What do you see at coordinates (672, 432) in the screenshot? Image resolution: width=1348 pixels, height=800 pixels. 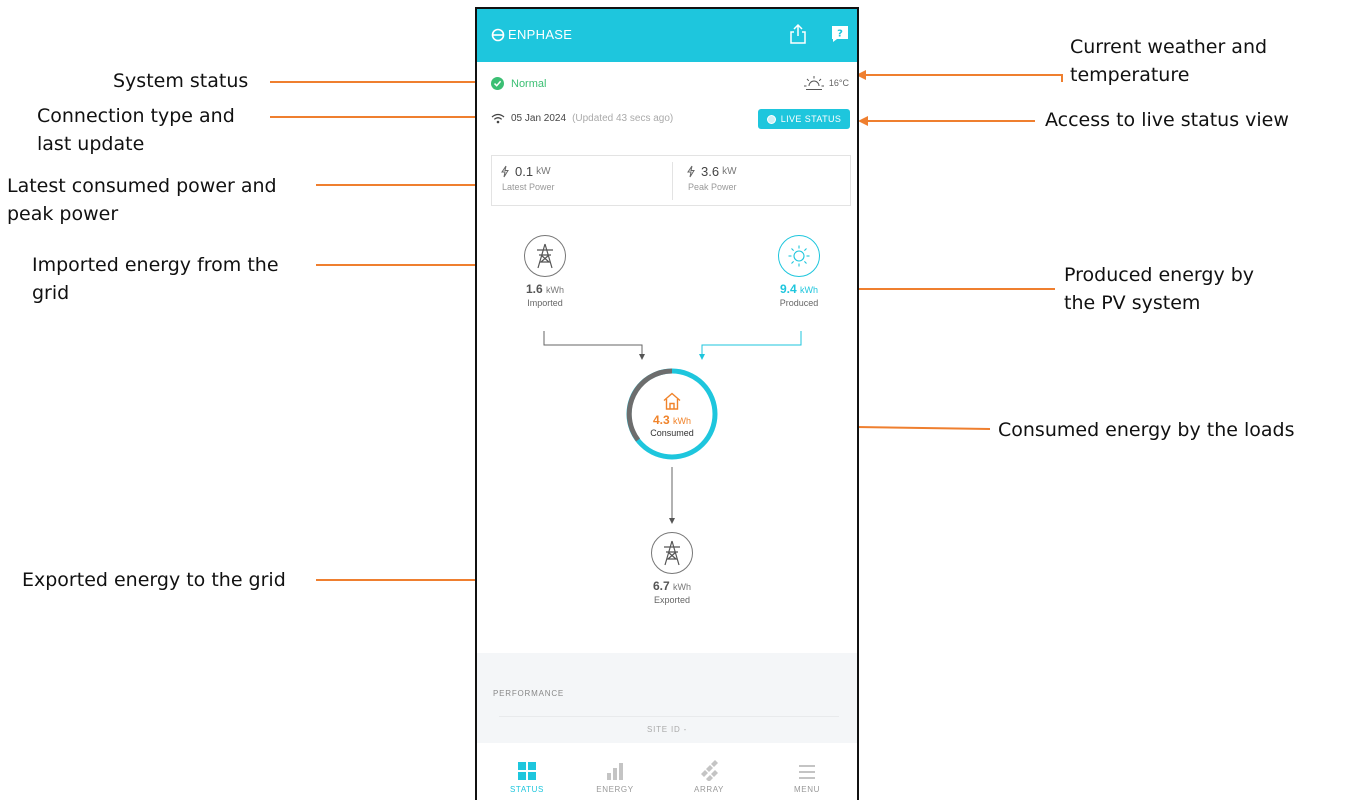 I see `consumed-label: Consumed` at bounding box center [672, 432].